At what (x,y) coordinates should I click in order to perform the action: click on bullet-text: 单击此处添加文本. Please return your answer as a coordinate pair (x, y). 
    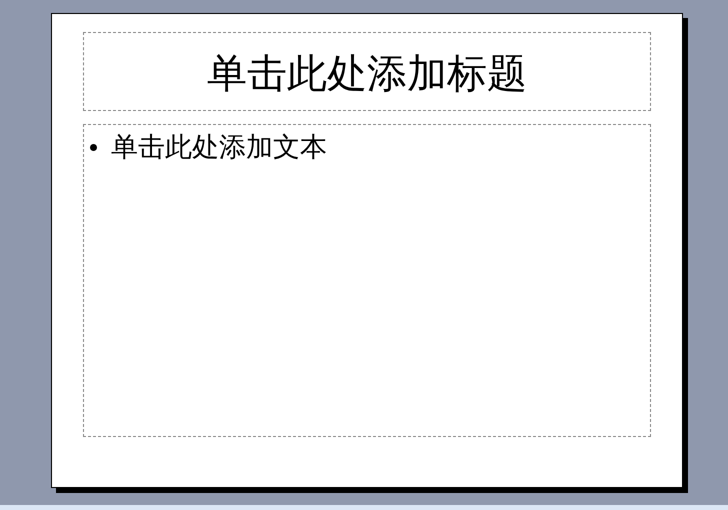
    Looking at the image, I should click on (219, 147).